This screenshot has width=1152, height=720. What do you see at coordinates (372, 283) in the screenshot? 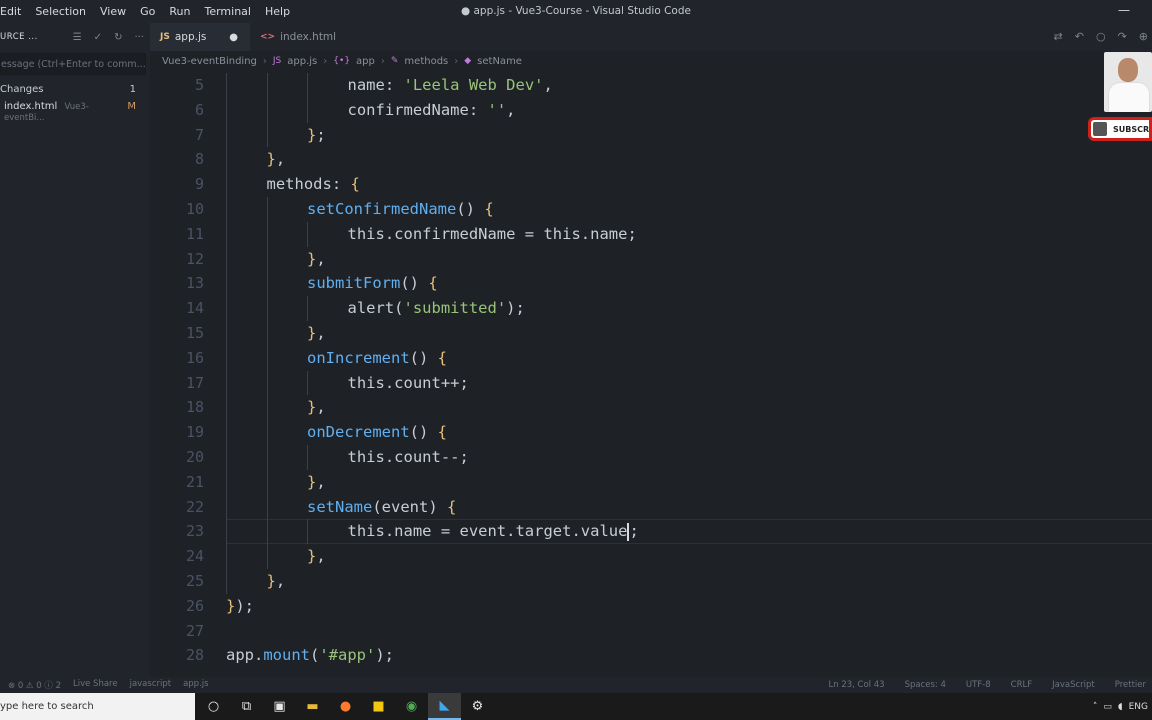
I see `code-line: submitForm() {` at bounding box center [372, 283].